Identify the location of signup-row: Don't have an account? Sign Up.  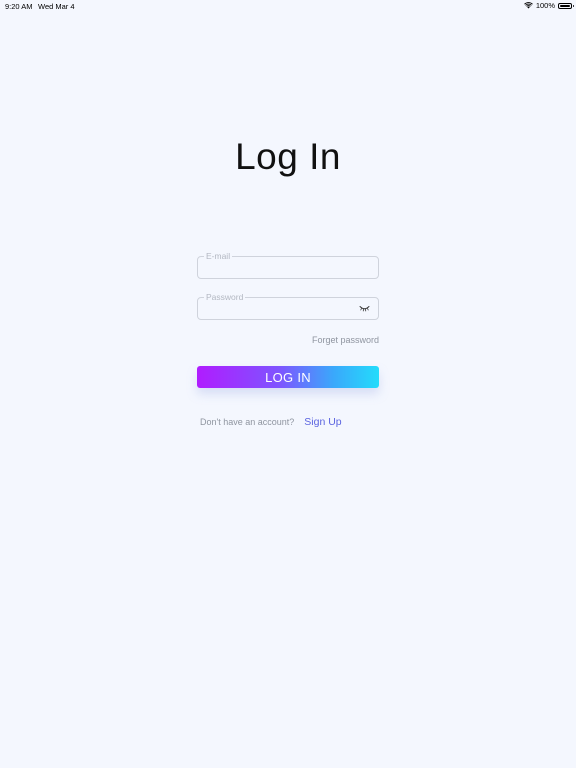
(271, 422).